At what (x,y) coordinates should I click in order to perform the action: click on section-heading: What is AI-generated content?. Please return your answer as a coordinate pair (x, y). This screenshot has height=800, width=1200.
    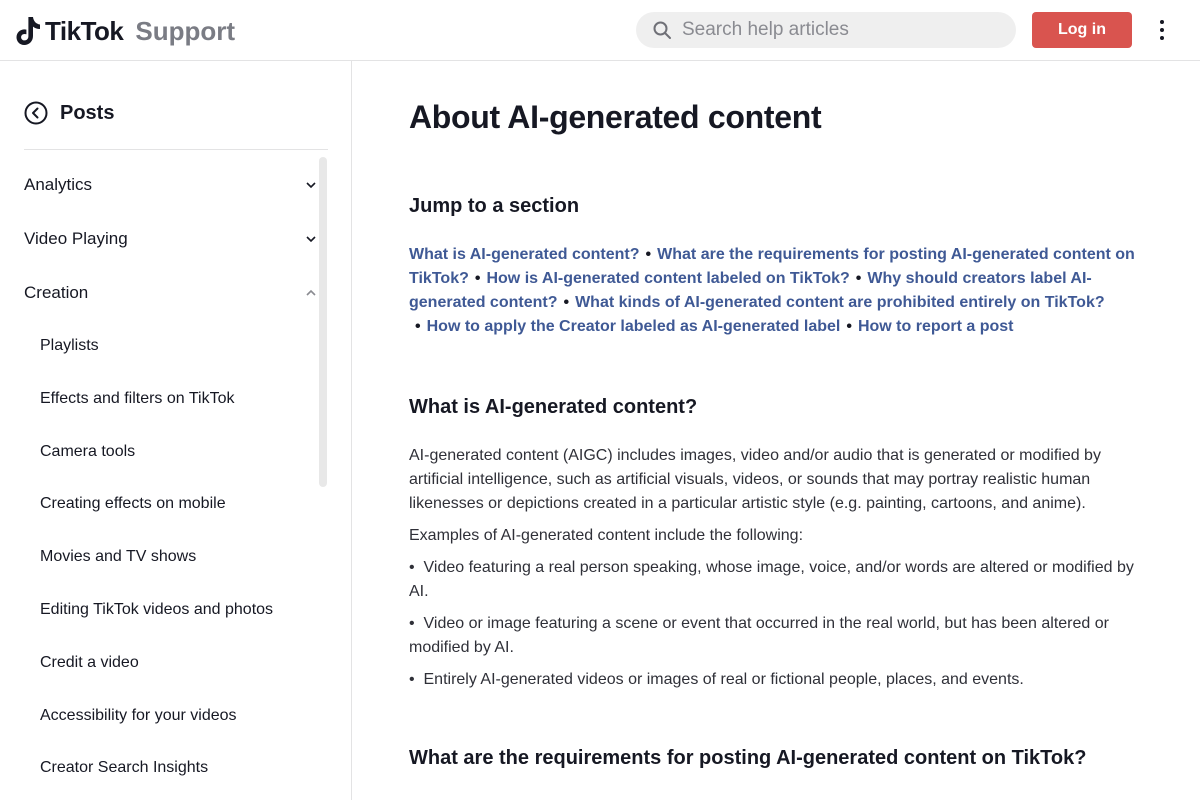
    Looking at the image, I should click on (553, 407).